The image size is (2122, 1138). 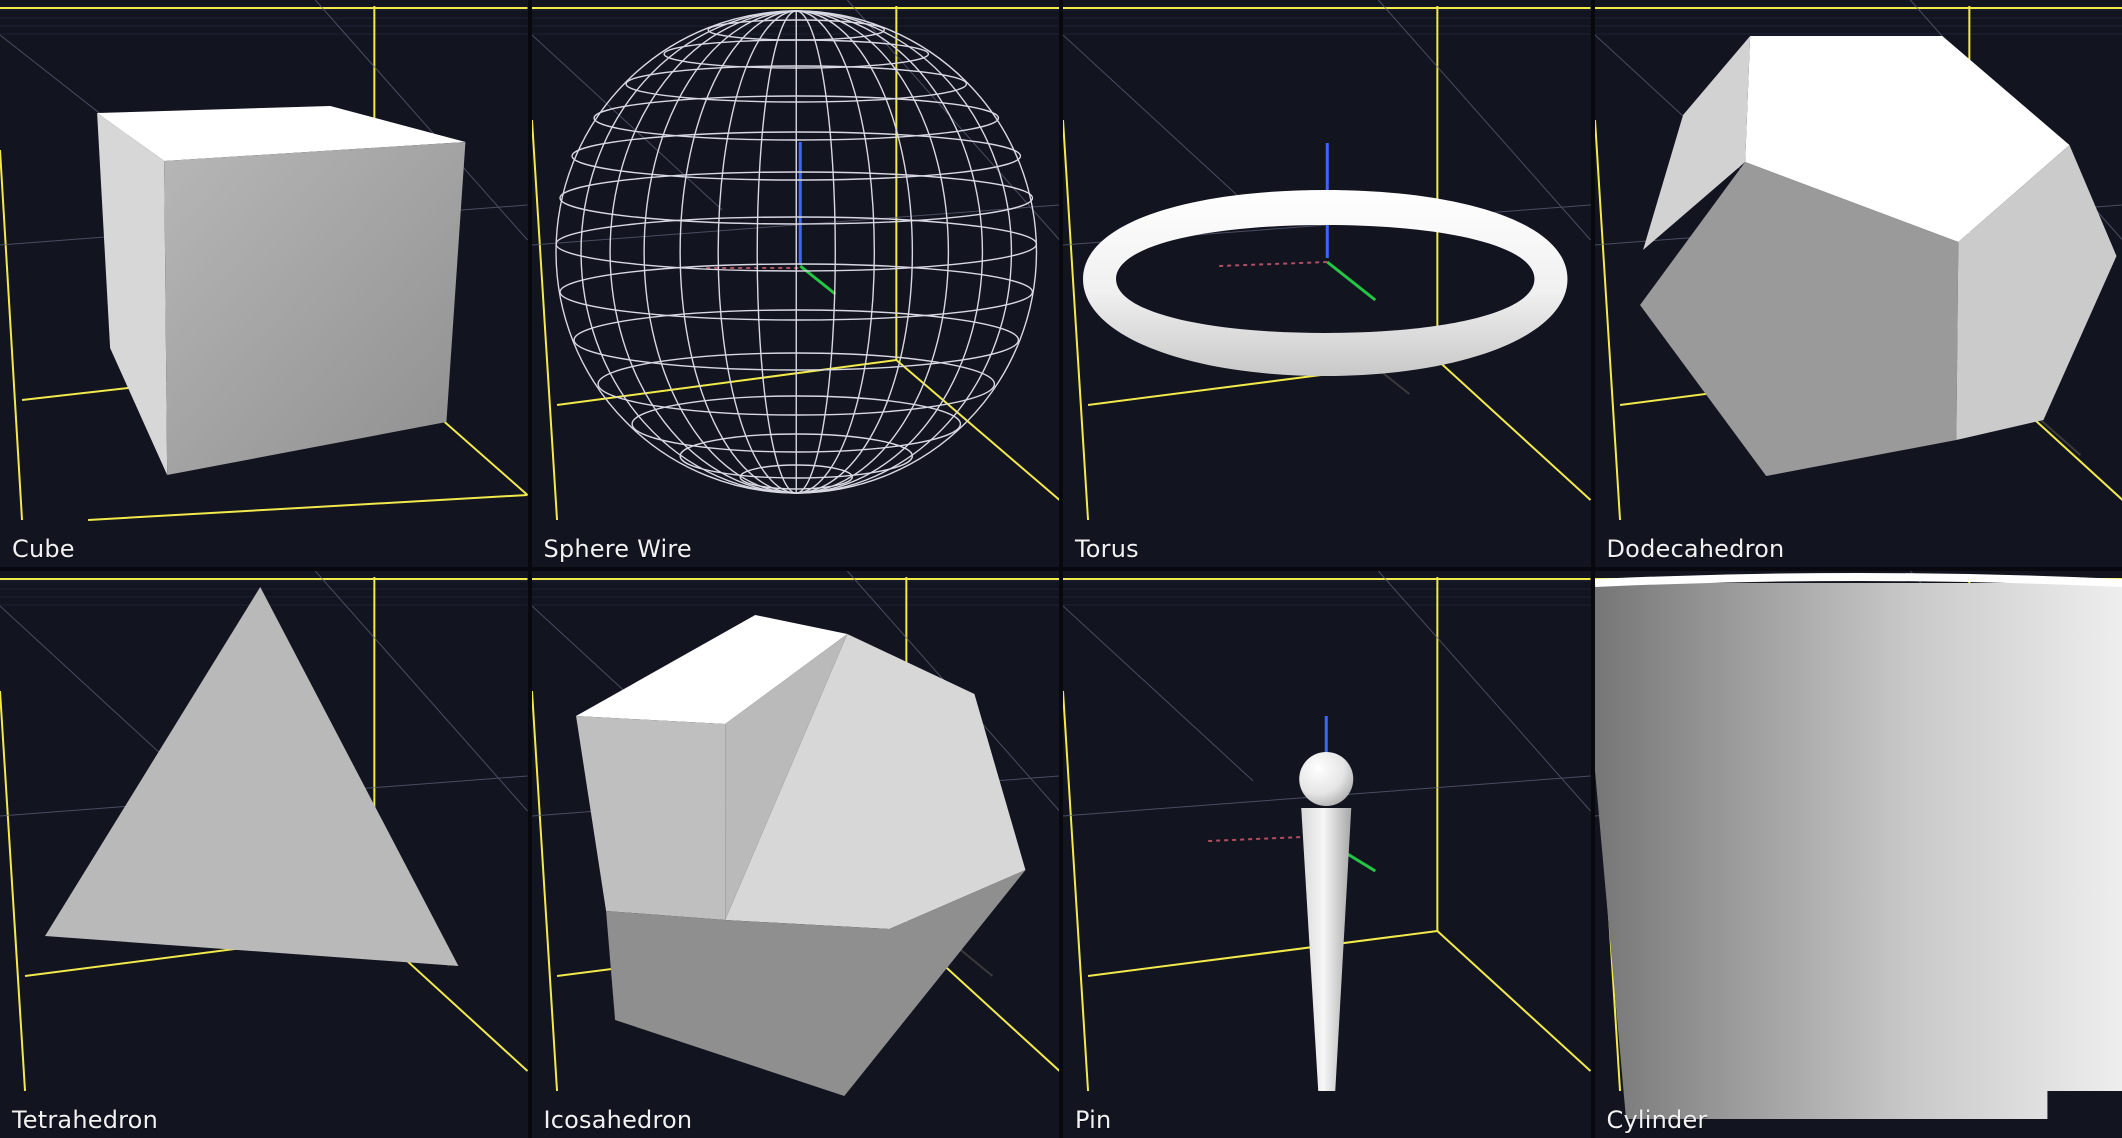 I want to click on sphere-wire-scene, so click(x=795, y=283).